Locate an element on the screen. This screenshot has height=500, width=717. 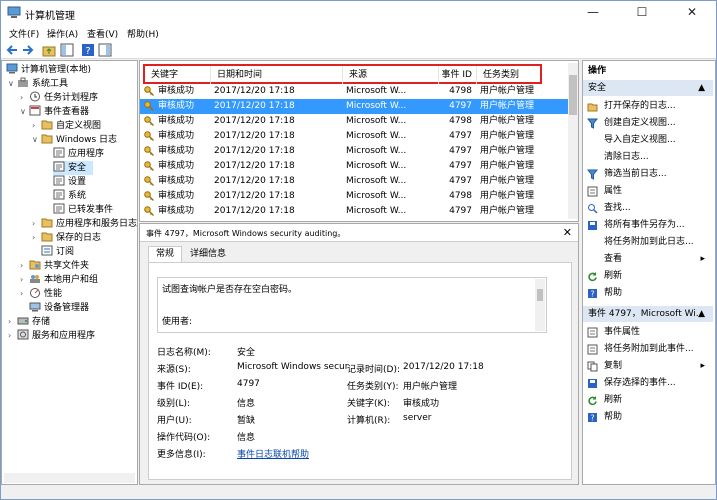
tab-general: 常规 is located at coordinates (165, 254).